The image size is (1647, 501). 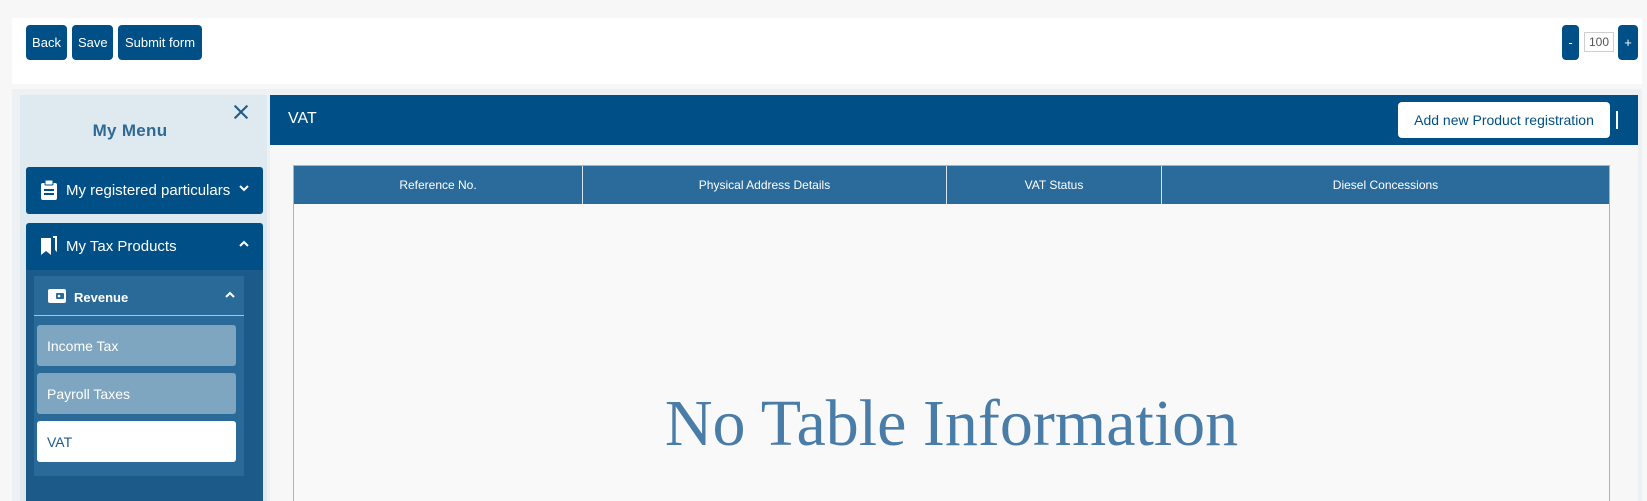 What do you see at coordinates (1504, 120) in the screenshot?
I see `add-product-registration-button: Add new Product registration` at bounding box center [1504, 120].